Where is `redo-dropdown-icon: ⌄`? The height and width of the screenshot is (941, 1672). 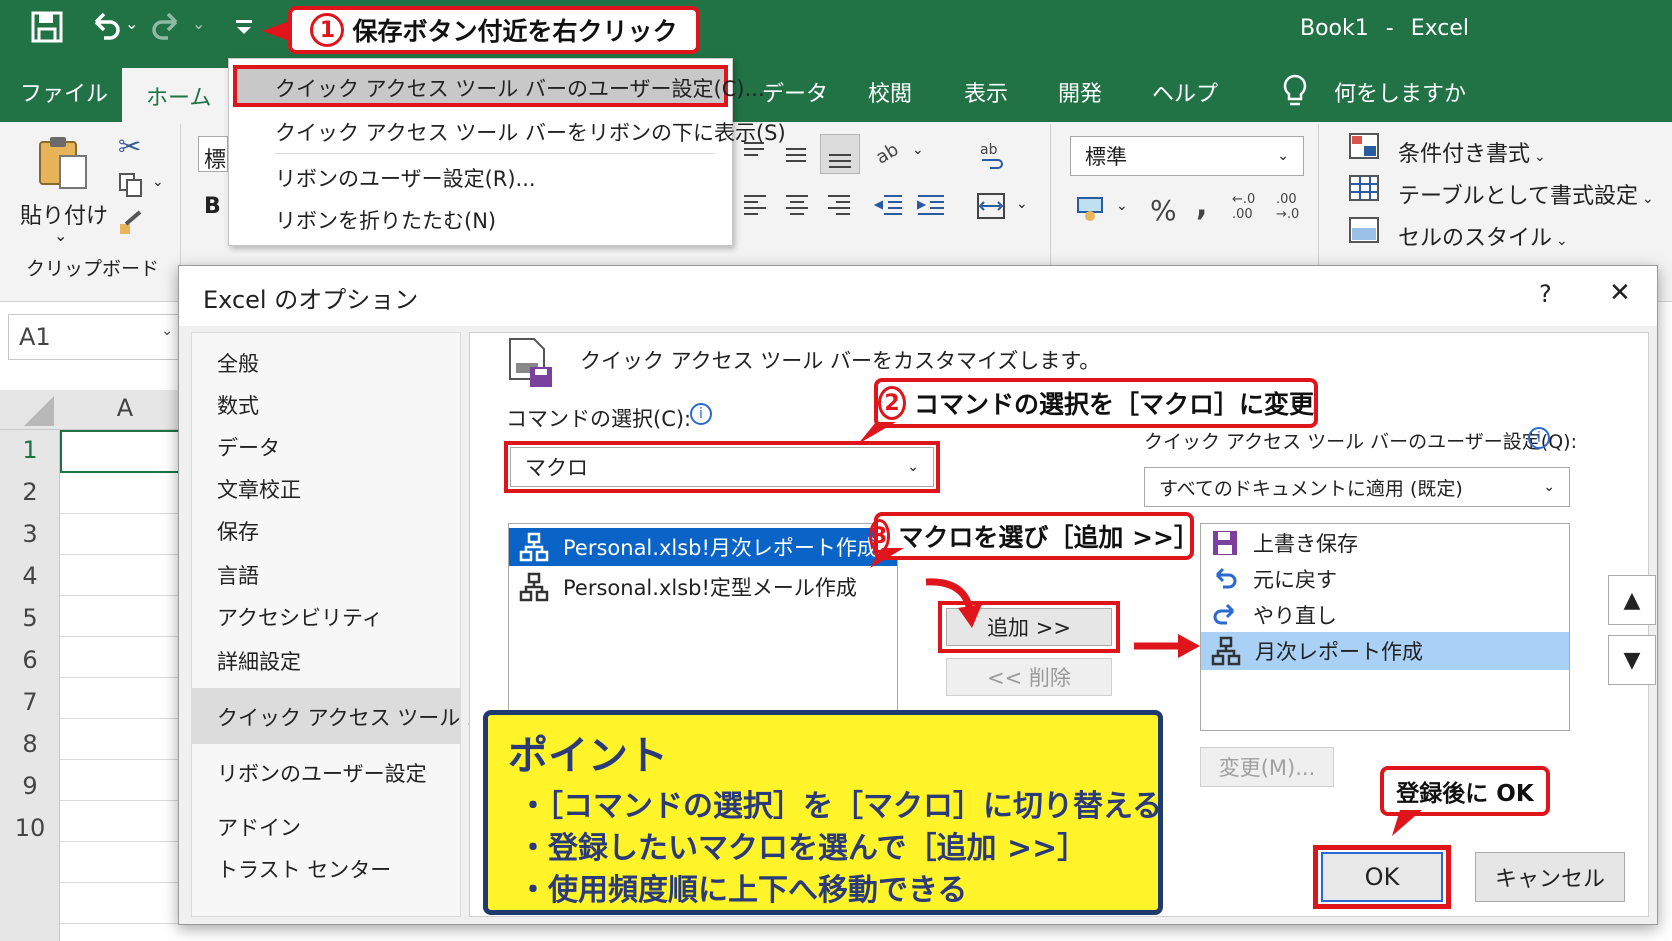 redo-dropdown-icon: ⌄ is located at coordinates (198, 23).